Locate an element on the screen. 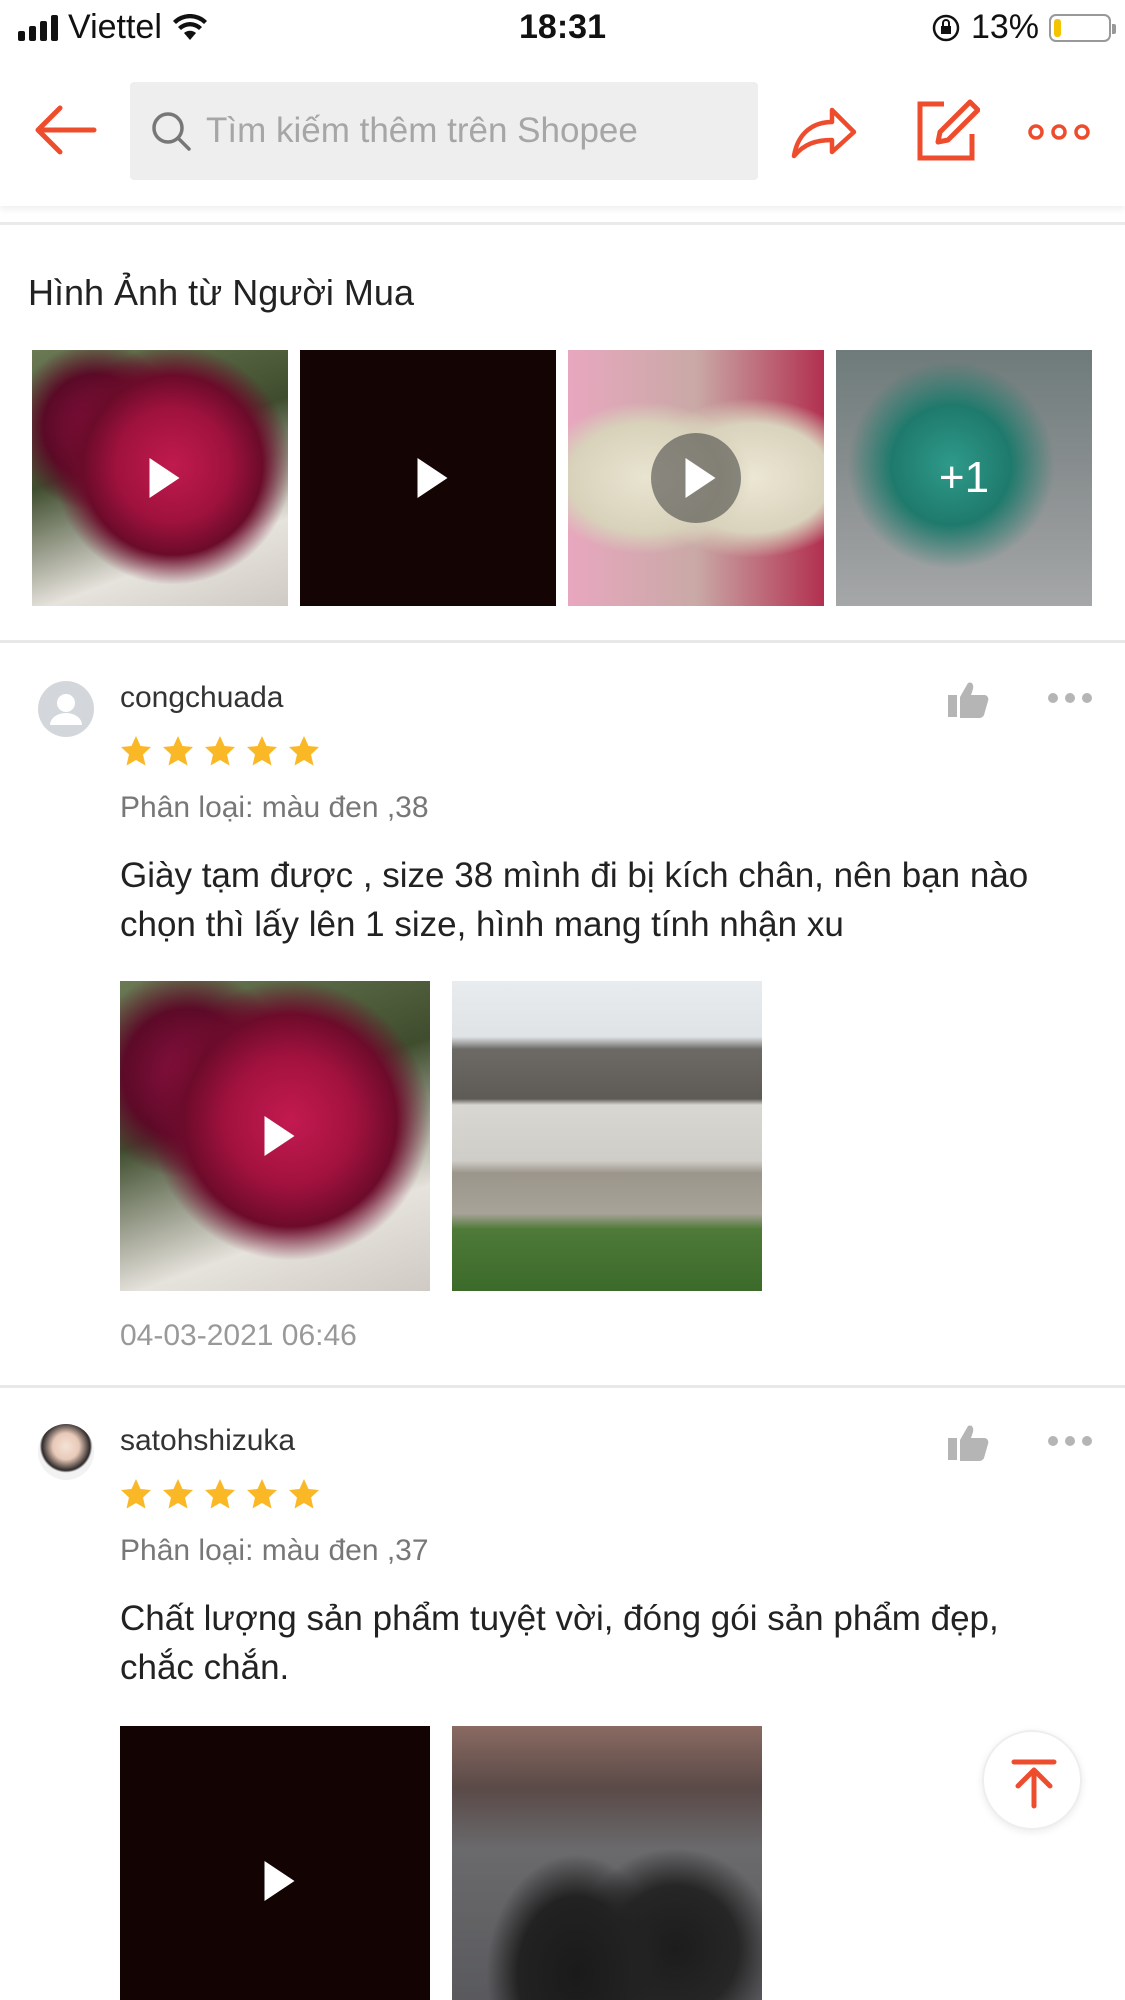 The width and height of the screenshot is (1125, 2000). review-photo-house is located at coordinates (607, 1136).